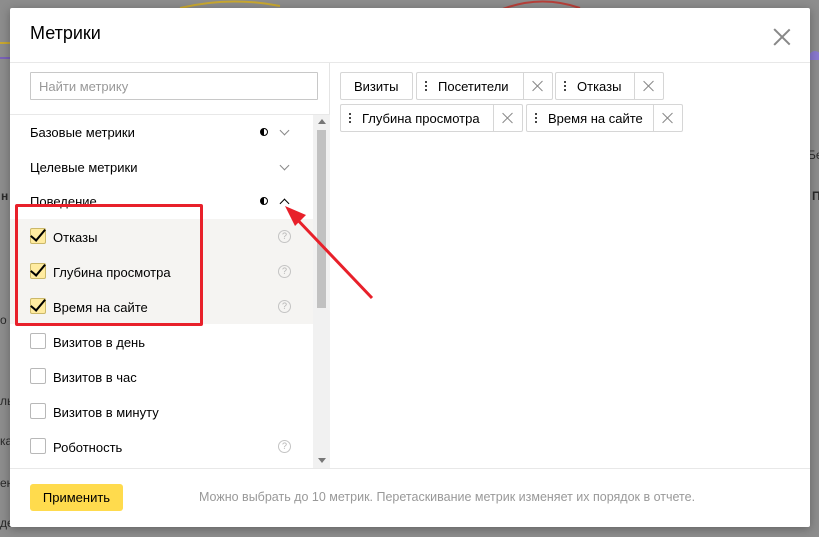 This screenshot has height=537, width=819. Describe the element at coordinates (284, 203) in the screenshot. I see `chevron-up-icon` at that location.